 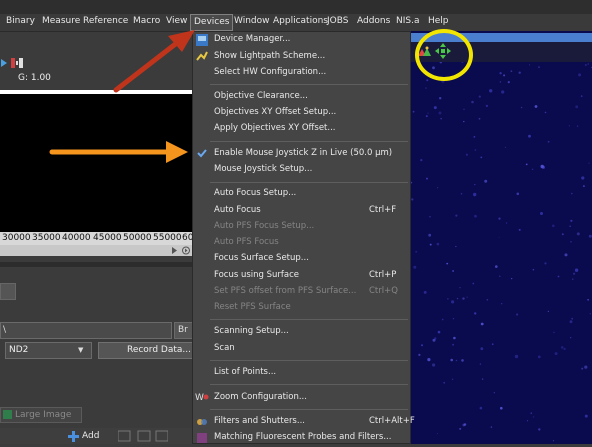 What do you see at coordinates (154, 61) in the screenshot?
I see `red-arrow` at bounding box center [154, 61].